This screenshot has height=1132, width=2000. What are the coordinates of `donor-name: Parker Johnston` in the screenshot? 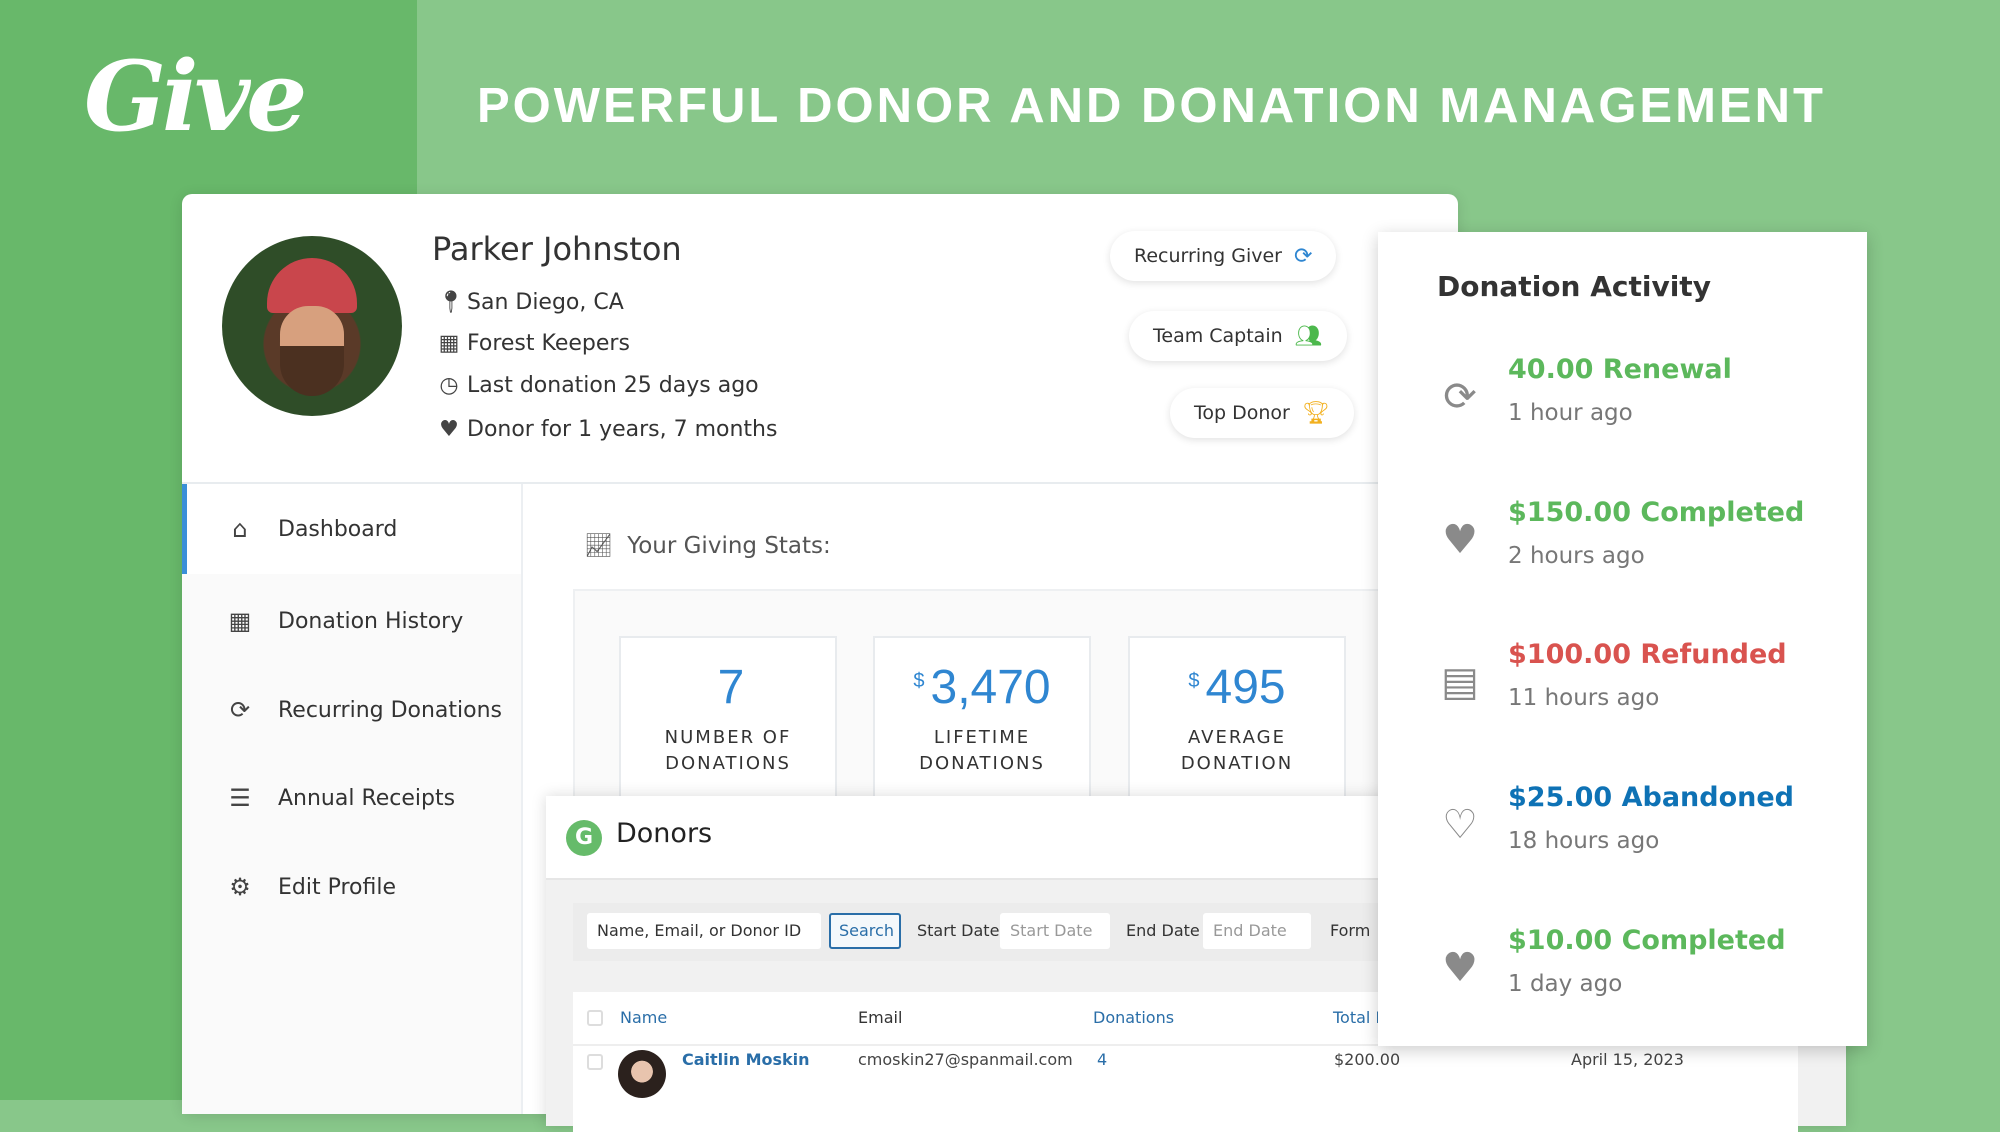 It's located at (557, 249).